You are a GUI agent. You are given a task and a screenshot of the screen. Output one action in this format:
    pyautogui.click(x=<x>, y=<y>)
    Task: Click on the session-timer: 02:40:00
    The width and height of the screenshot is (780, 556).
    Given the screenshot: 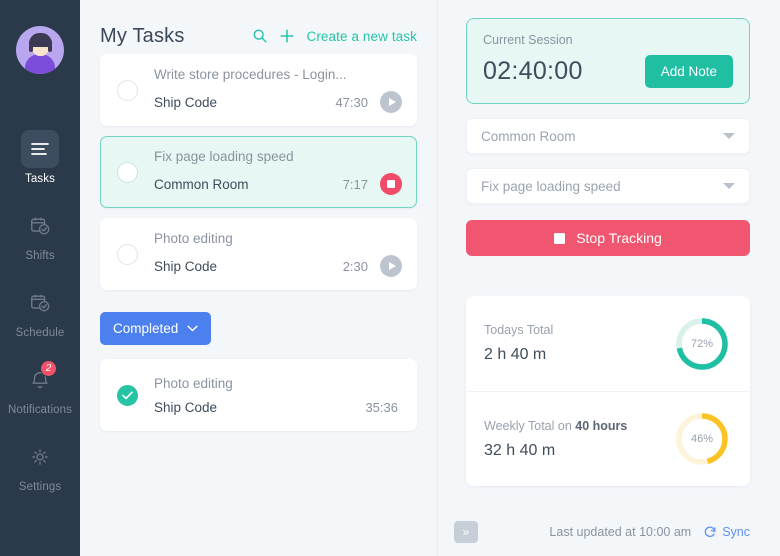 What is the action you would take?
    pyautogui.click(x=533, y=71)
    